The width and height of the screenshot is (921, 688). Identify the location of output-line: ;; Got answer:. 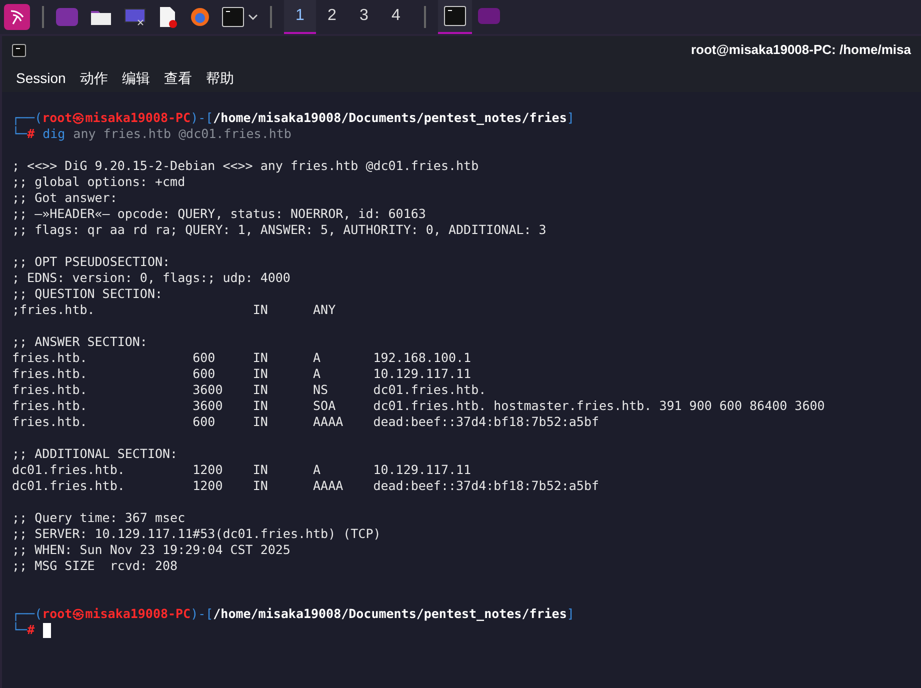
(65, 198).